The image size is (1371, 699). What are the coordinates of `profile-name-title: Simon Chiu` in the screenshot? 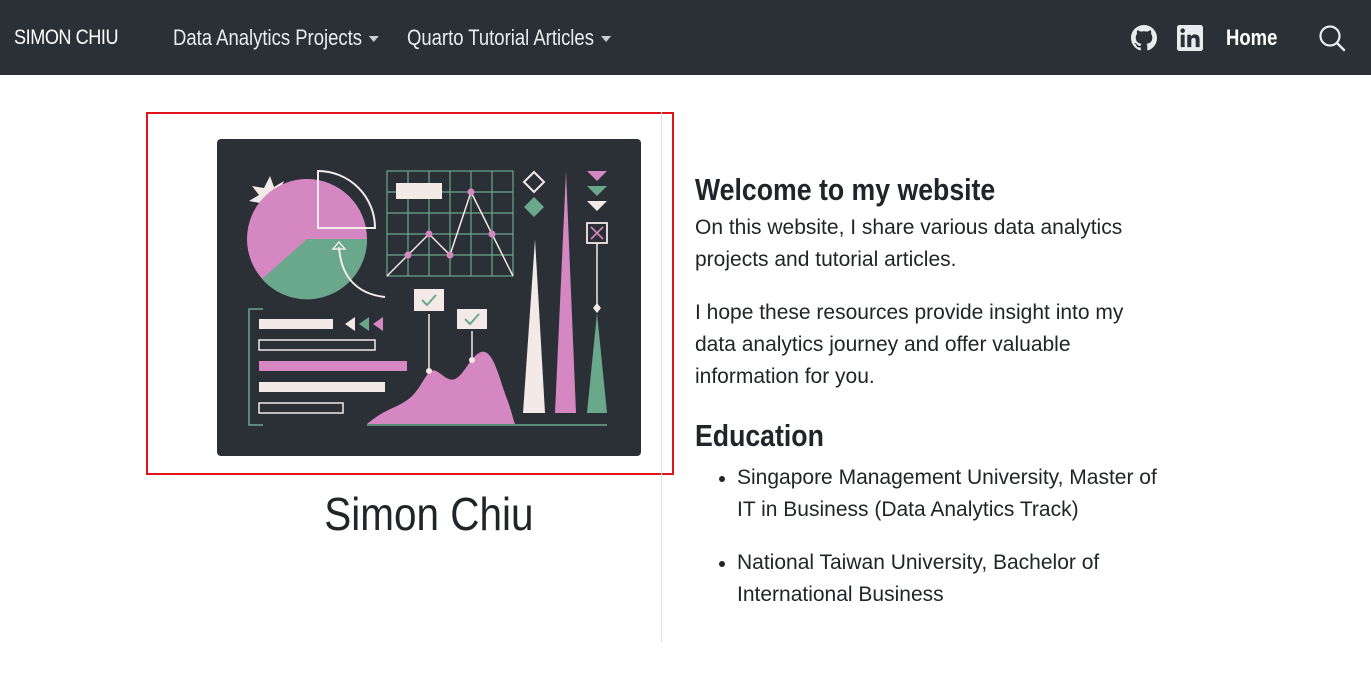 It's located at (429, 514).